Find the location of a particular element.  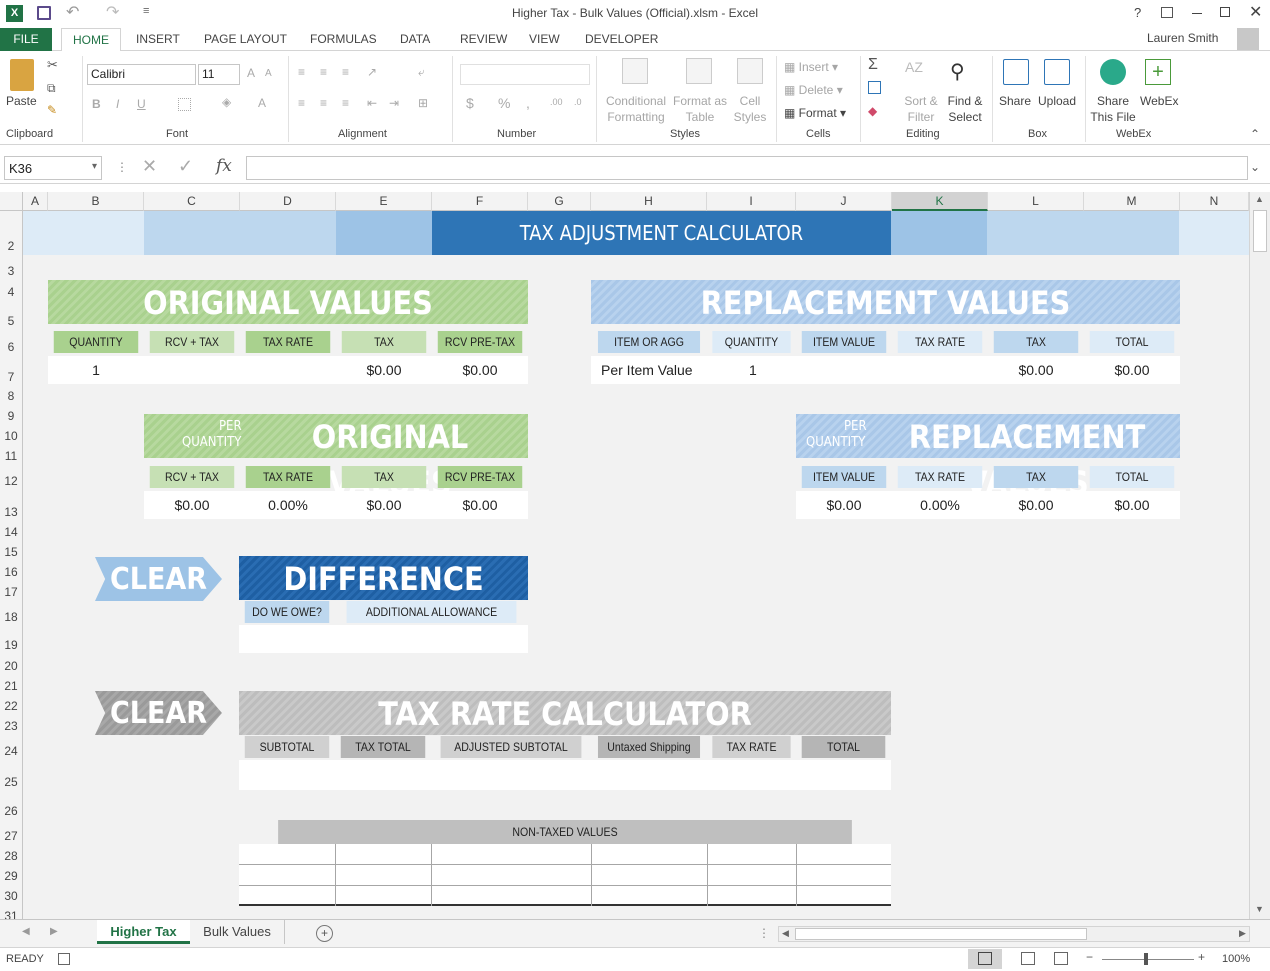

horizontal-scroll-thumb is located at coordinates (941, 934).